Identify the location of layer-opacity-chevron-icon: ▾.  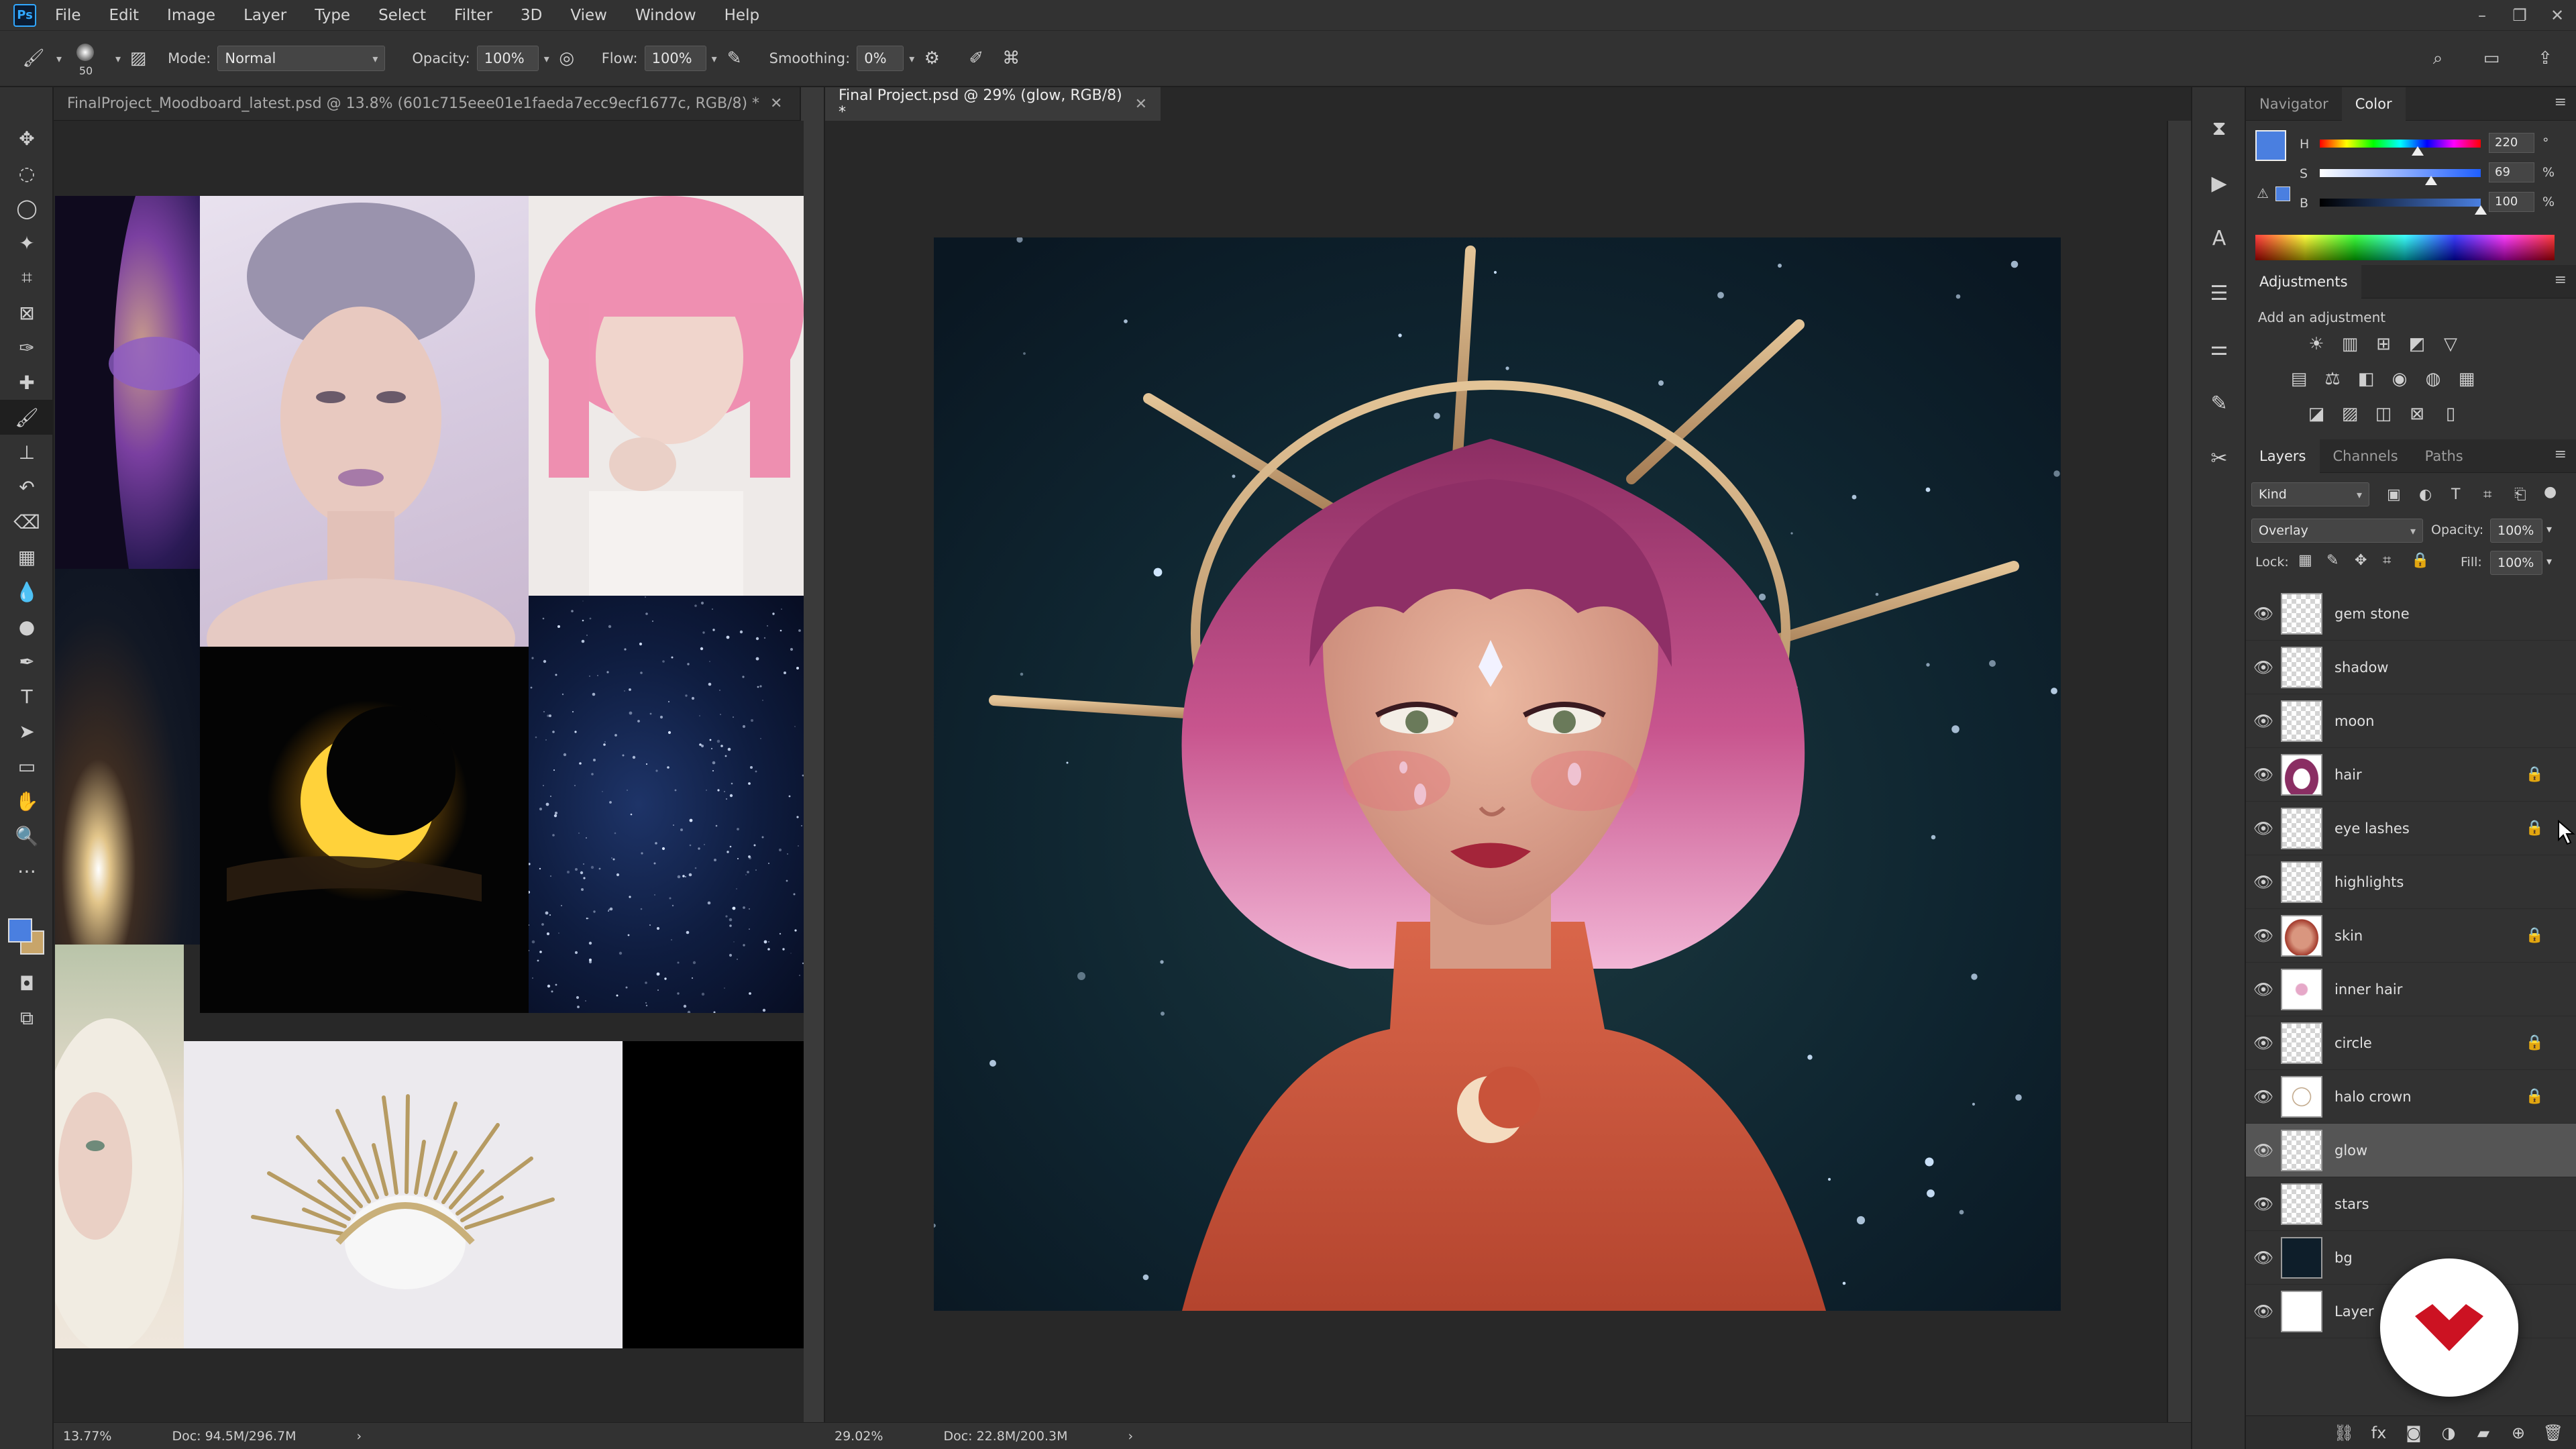
(2549, 529).